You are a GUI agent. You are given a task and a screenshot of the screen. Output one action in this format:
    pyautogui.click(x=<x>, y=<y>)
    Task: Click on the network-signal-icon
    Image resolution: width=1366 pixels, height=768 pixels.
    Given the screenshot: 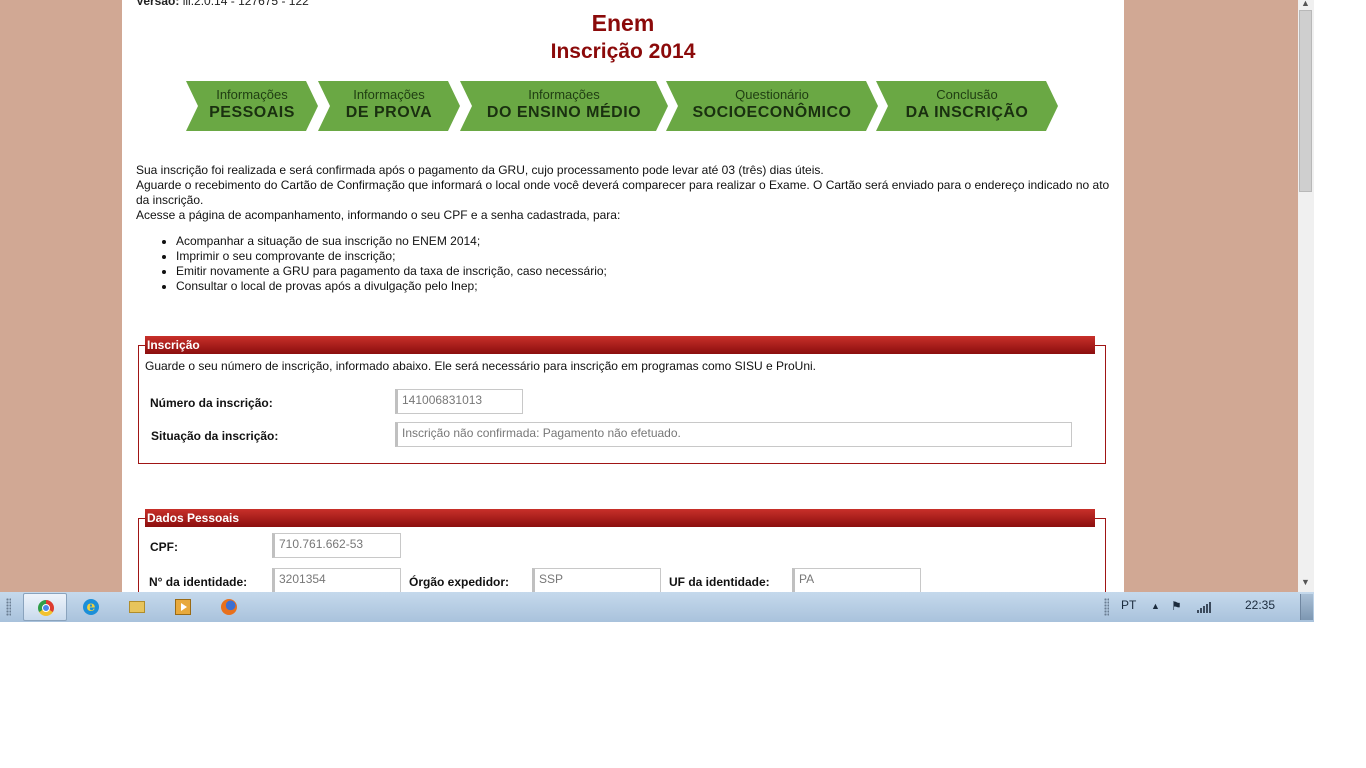 What is the action you would take?
    pyautogui.click(x=1205, y=607)
    